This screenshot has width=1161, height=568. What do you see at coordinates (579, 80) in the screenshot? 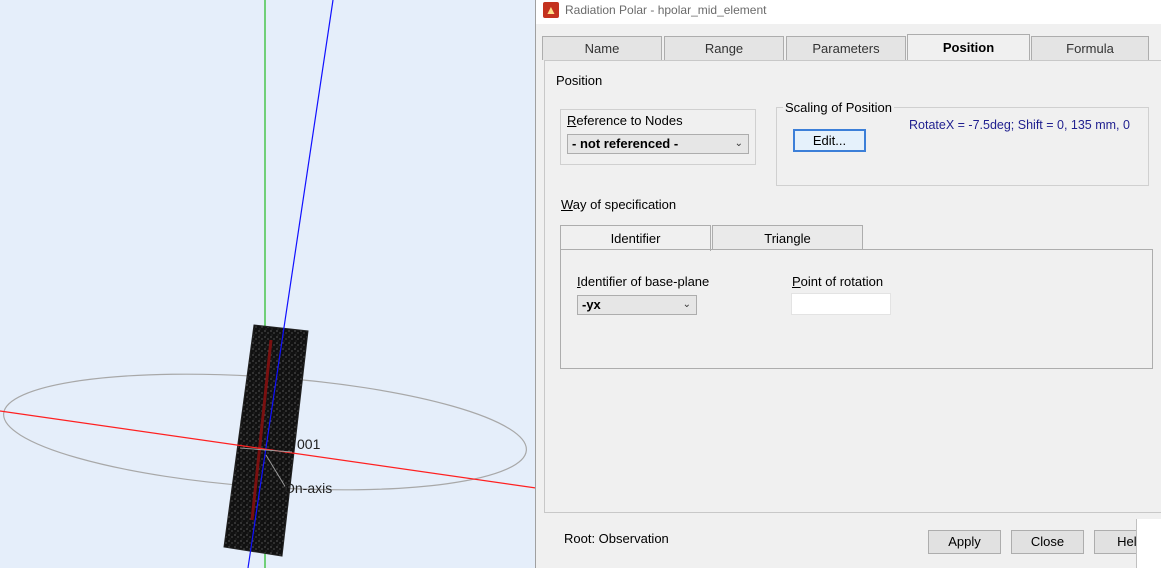
I see `position-section-title: Position` at bounding box center [579, 80].